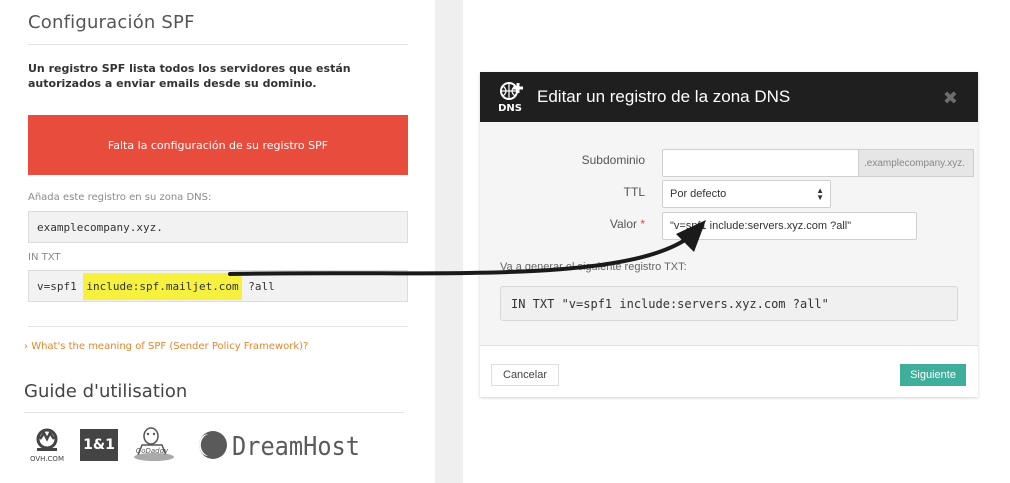  Describe the element at coordinates (120, 197) in the screenshot. I see `add-record-label: Añada este registro en su zona DNS:` at that location.